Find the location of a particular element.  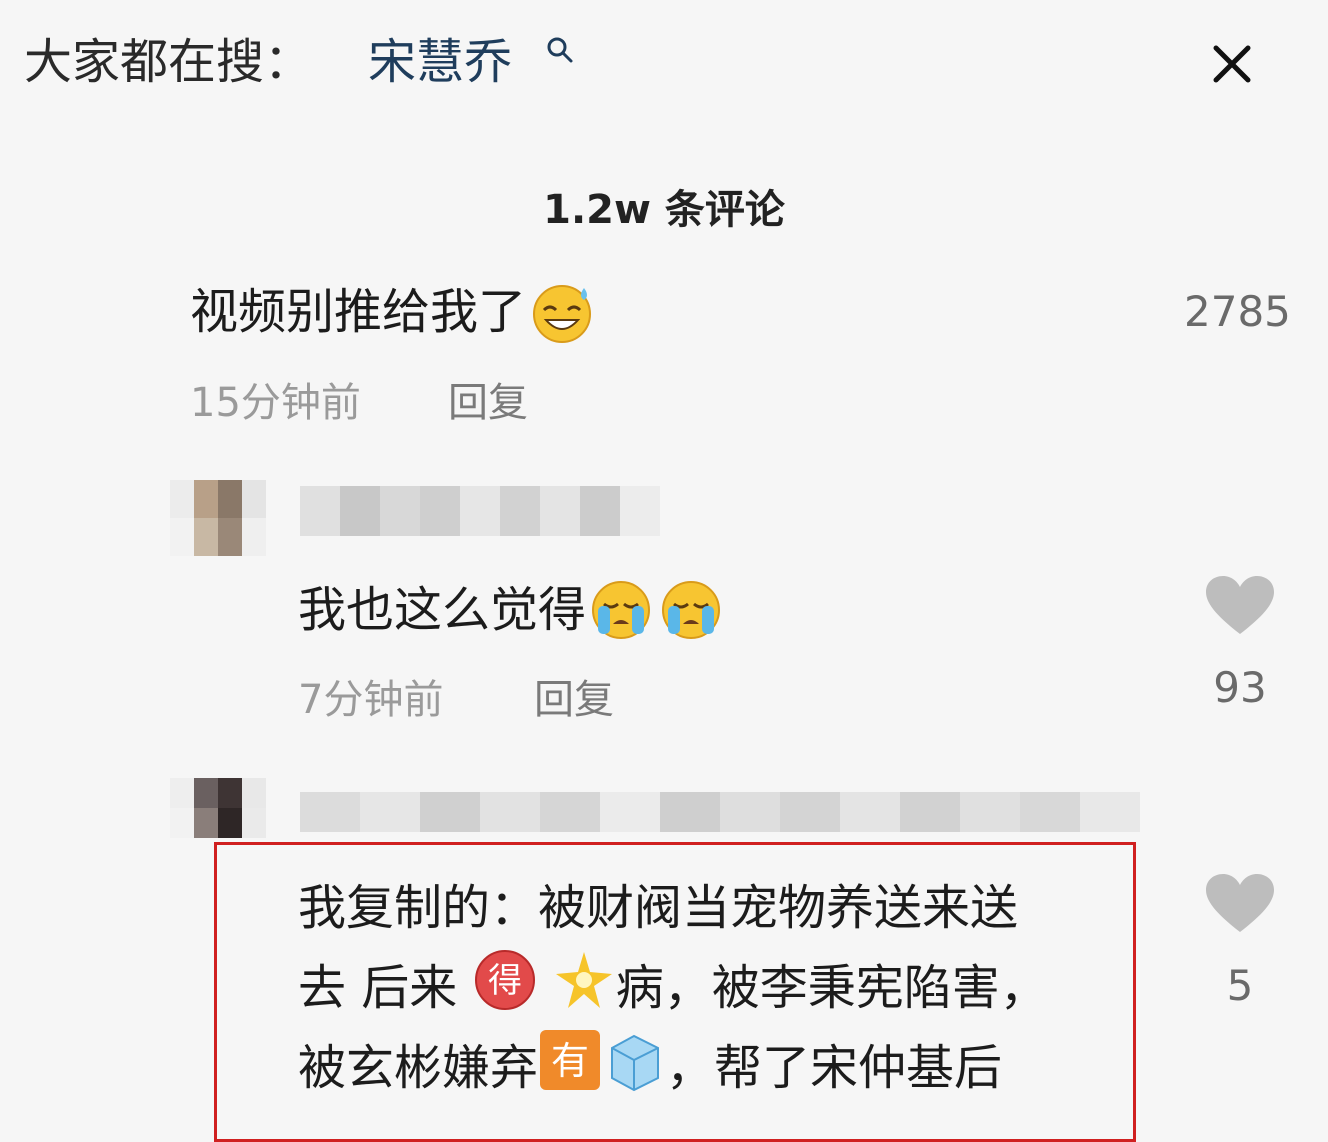

comment-line-text: 去 后来 is located at coordinates (378, 988).